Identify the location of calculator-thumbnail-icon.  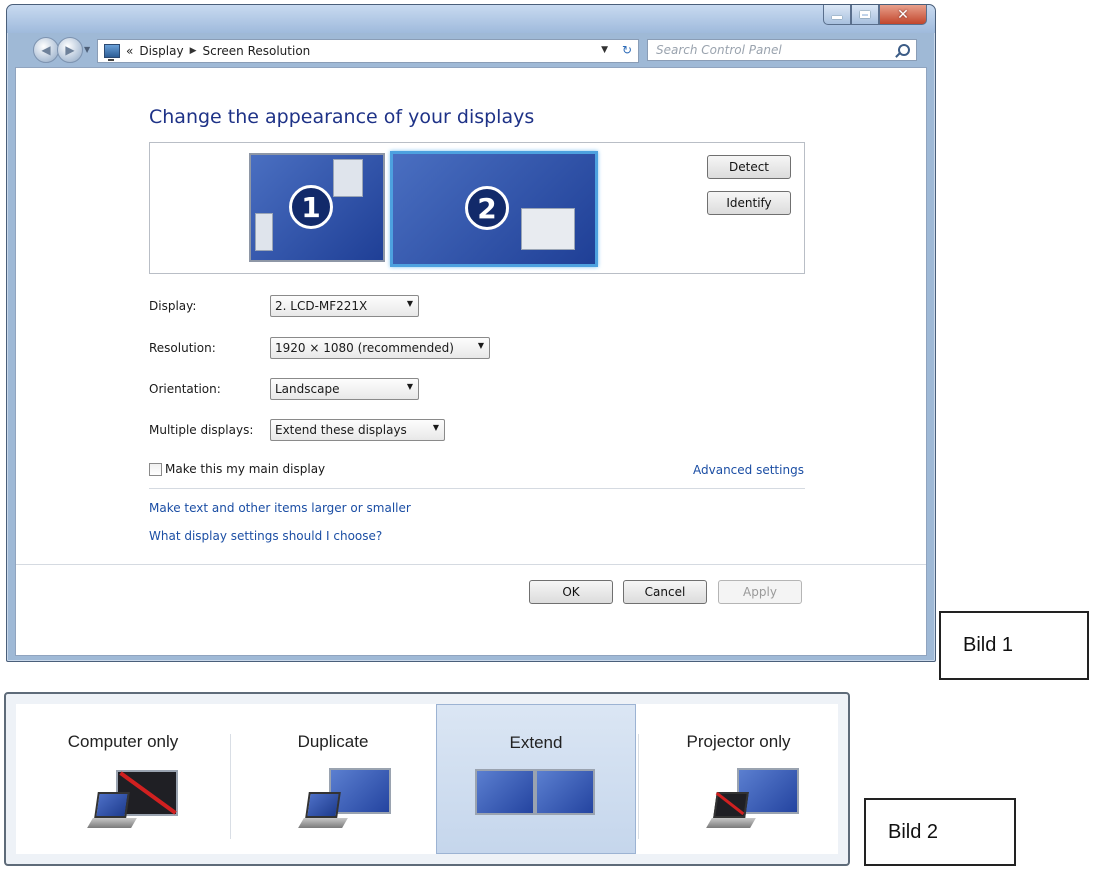
(548, 229).